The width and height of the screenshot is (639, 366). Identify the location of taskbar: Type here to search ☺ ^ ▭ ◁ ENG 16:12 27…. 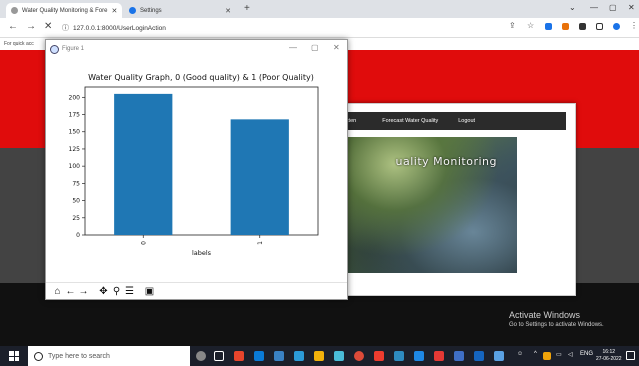
(319, 356).